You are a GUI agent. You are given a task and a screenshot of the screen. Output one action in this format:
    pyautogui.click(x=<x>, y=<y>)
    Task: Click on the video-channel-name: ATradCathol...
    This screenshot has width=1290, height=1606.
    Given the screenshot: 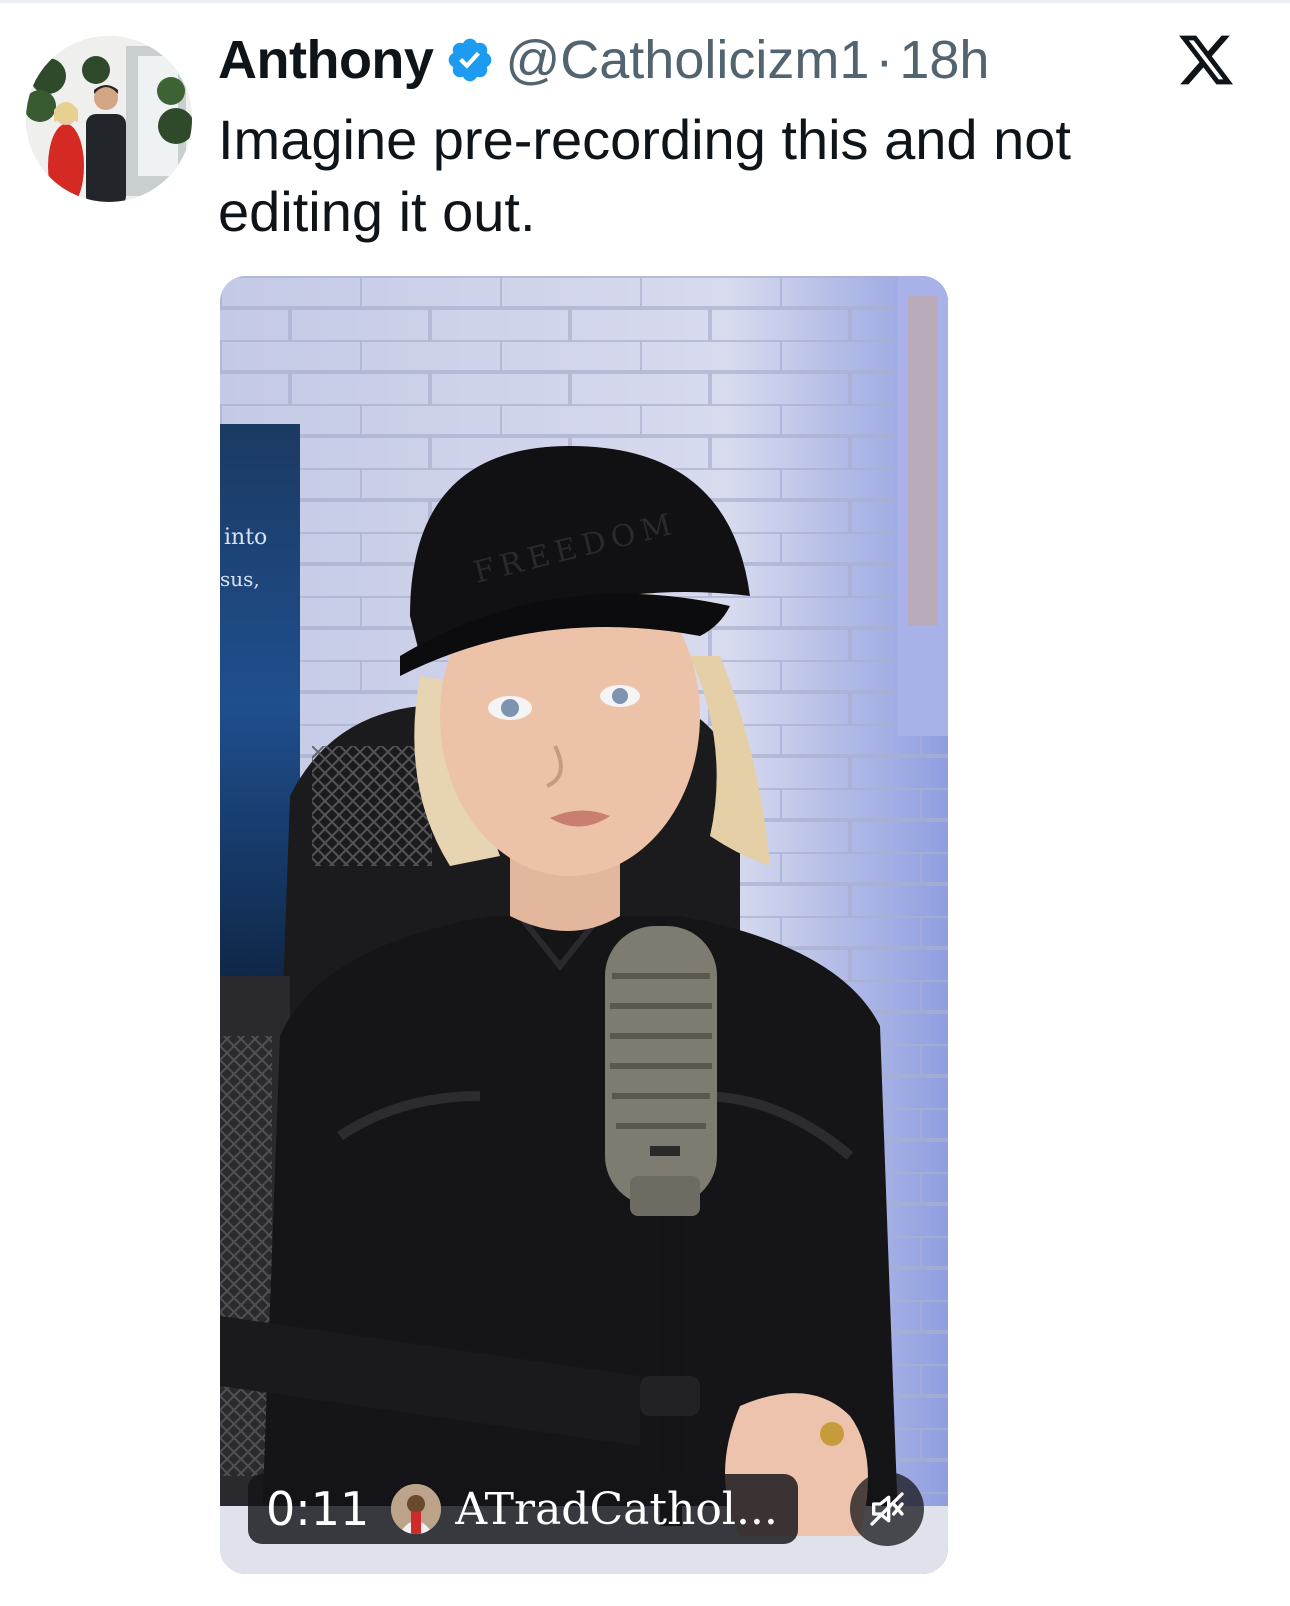 What is the action you would take?
    pyautogui.click(x=616, y=1509)
    